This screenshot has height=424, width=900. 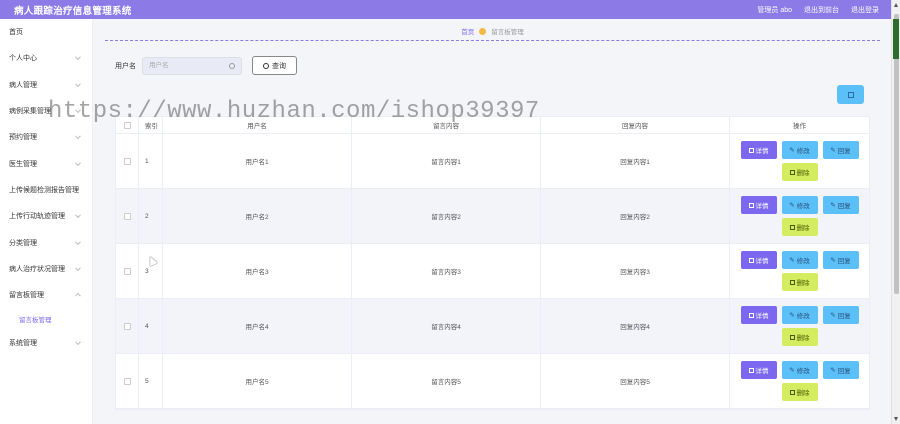 What do you see at coordinates (46, 32) in the screenshot?
I see `sidebar-item-home: 首页` at bounding box center [46, 32].